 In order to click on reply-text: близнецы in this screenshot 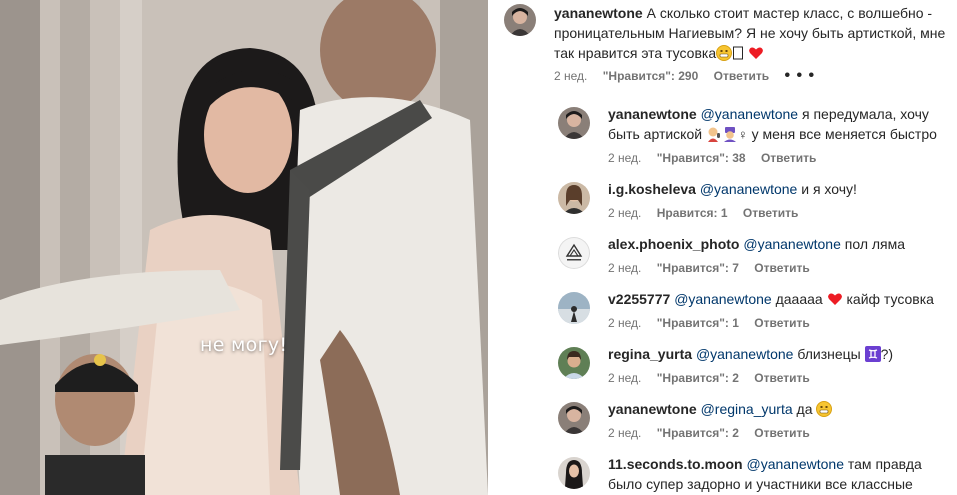, I will do `click(829, 354)`.